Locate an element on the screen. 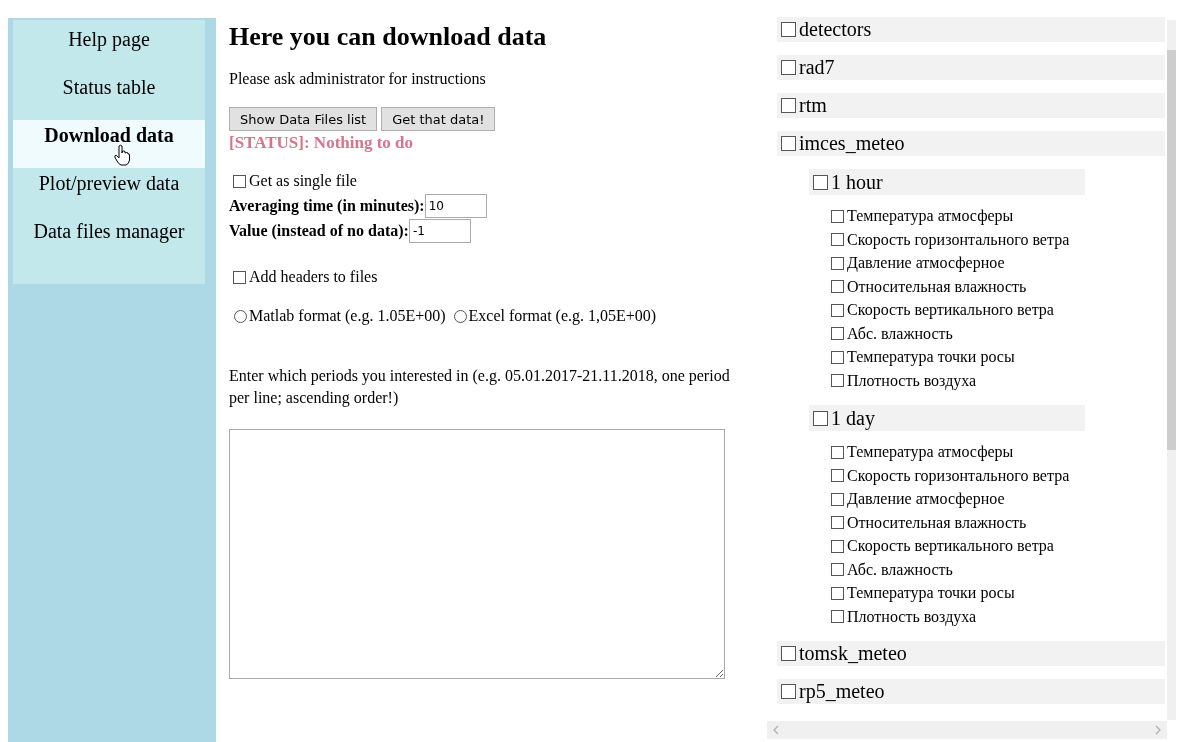 The height and width of the screenshot is (742, 1177). tree-group-row: 1 day is located at coordinates (947, 418).